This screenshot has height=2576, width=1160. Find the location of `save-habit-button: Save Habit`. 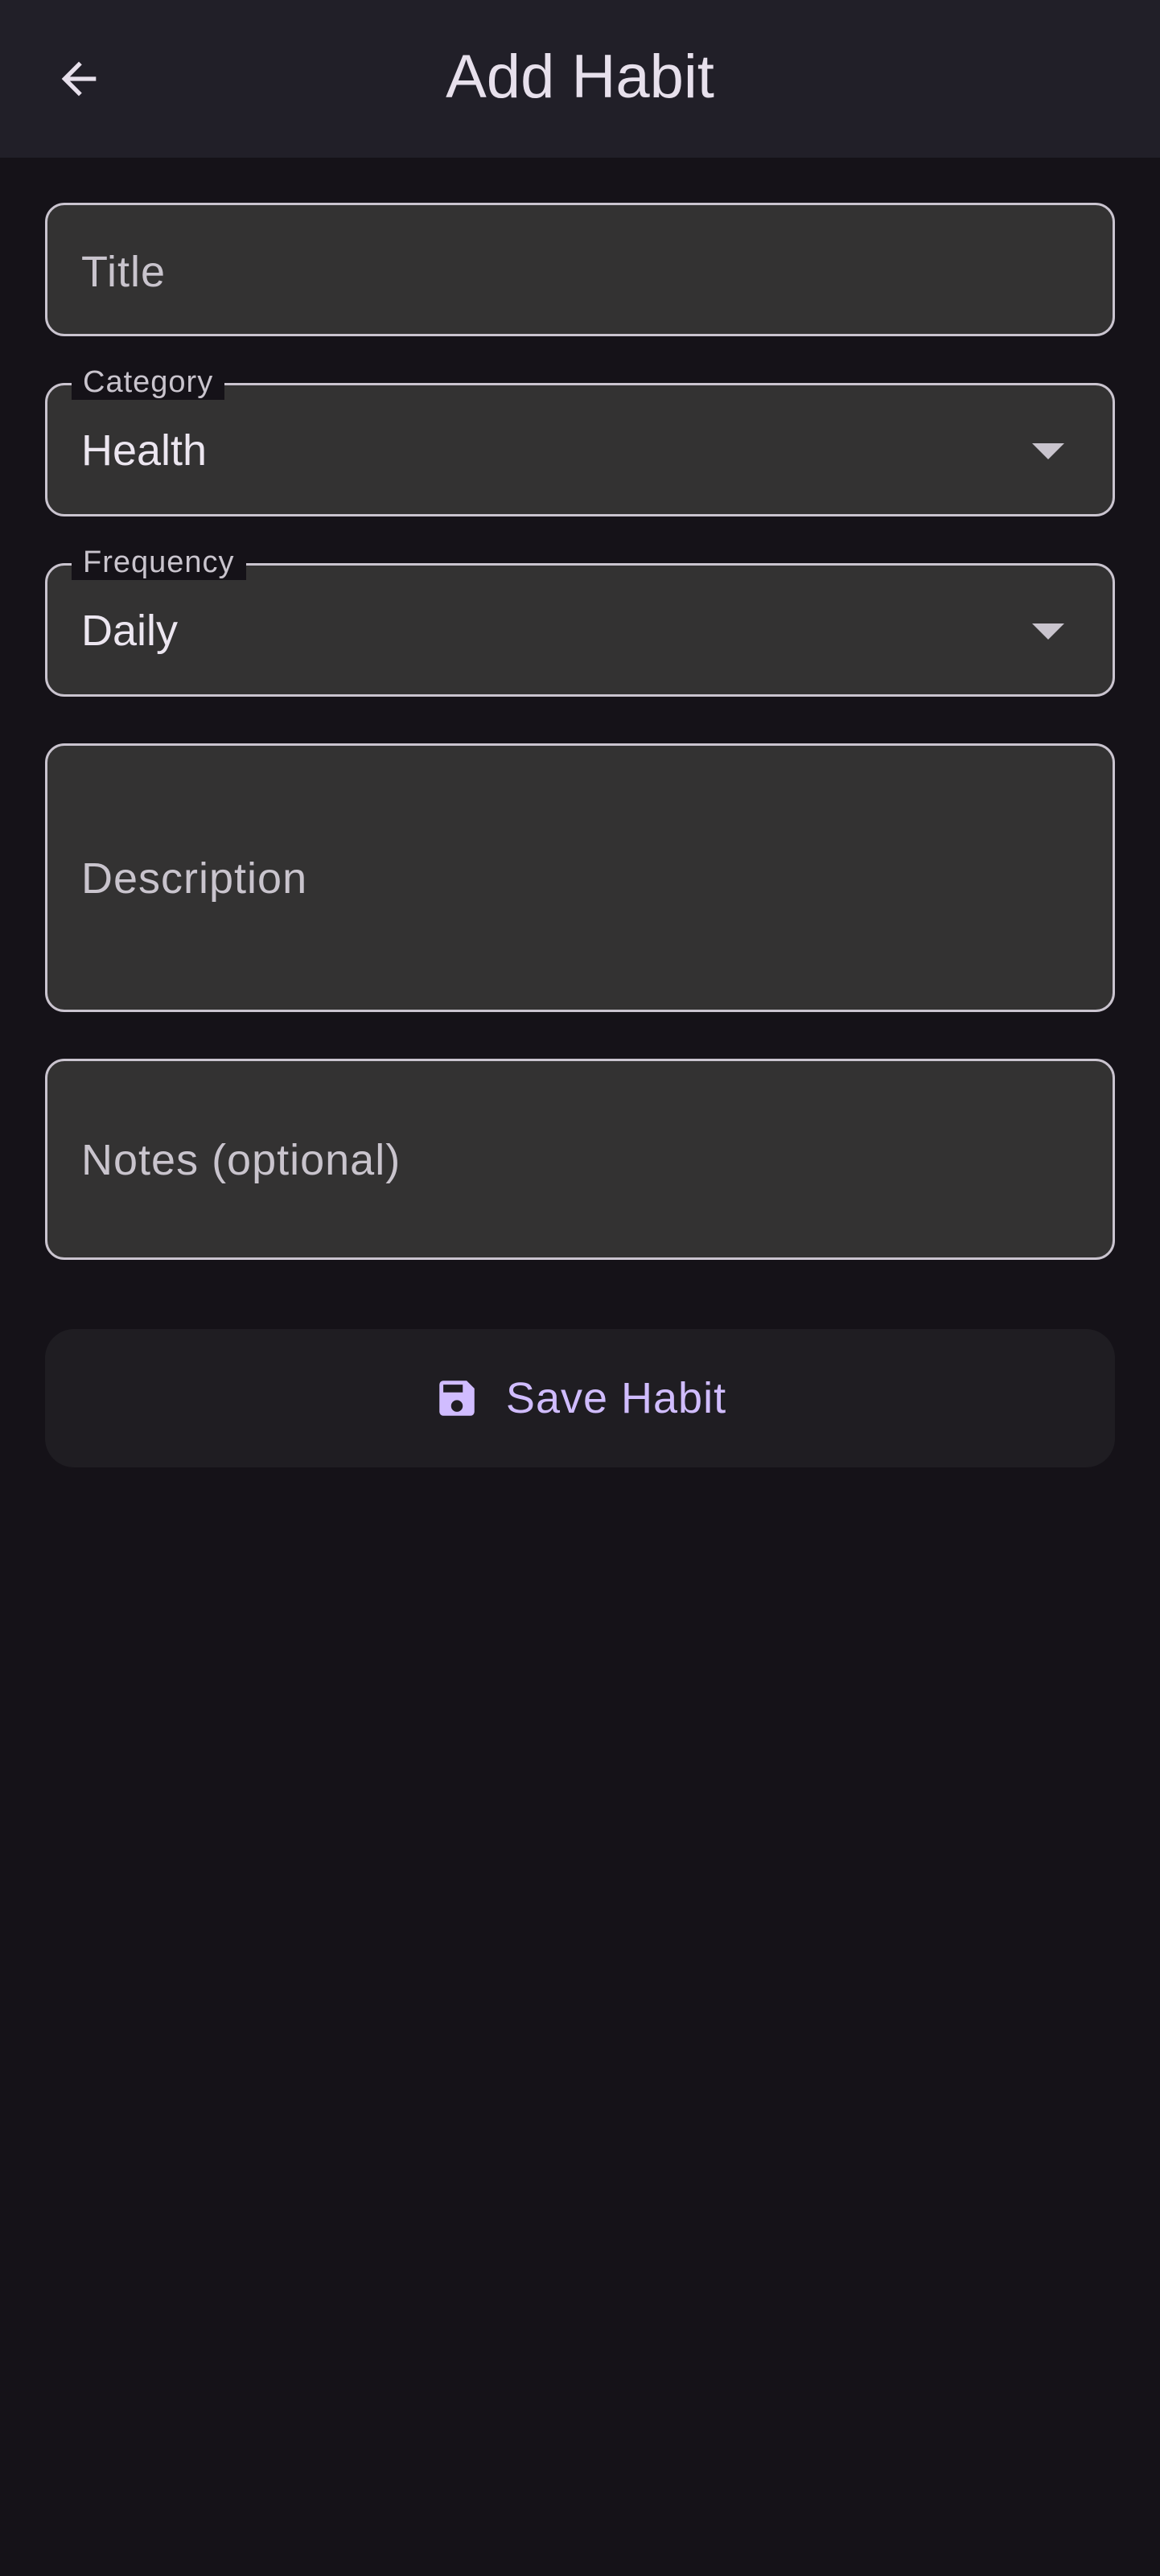

save-habit-button: Save Habit is located at coordinates (580, 1398).